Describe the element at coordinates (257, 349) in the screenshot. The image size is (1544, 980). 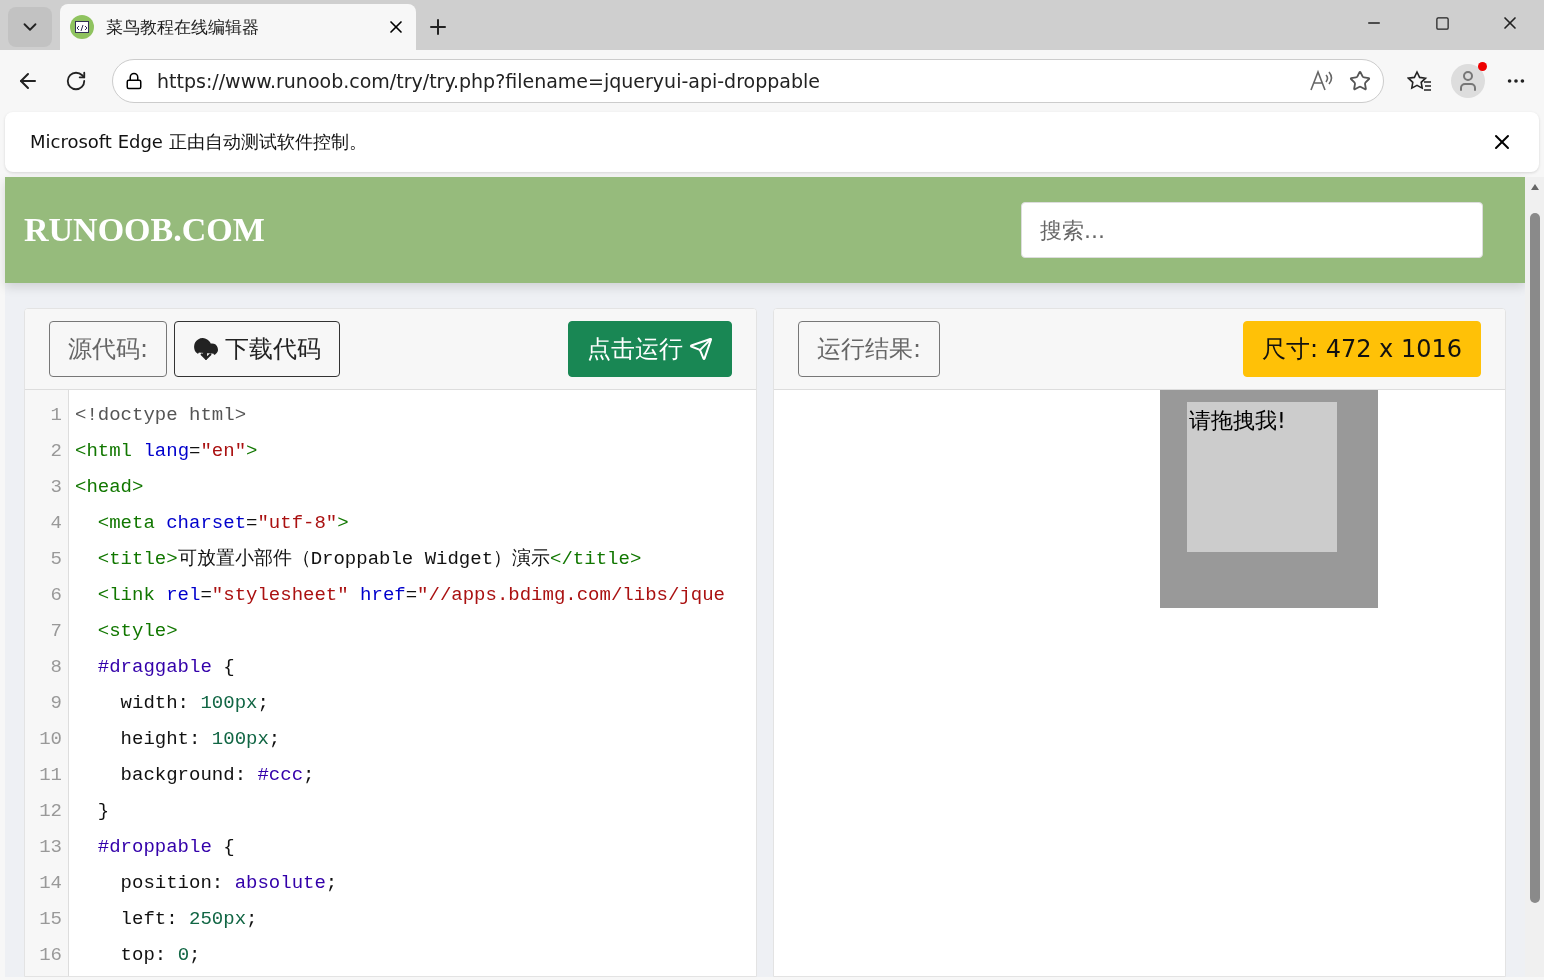
I see `download-button: 下载代码` at that location.